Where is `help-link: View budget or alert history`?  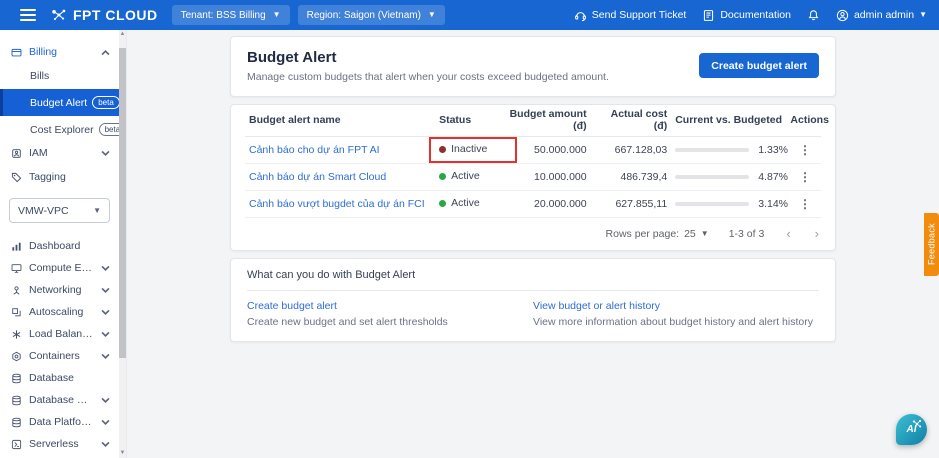 help-link: View budget or alert history is located at coordinates (676, 306).